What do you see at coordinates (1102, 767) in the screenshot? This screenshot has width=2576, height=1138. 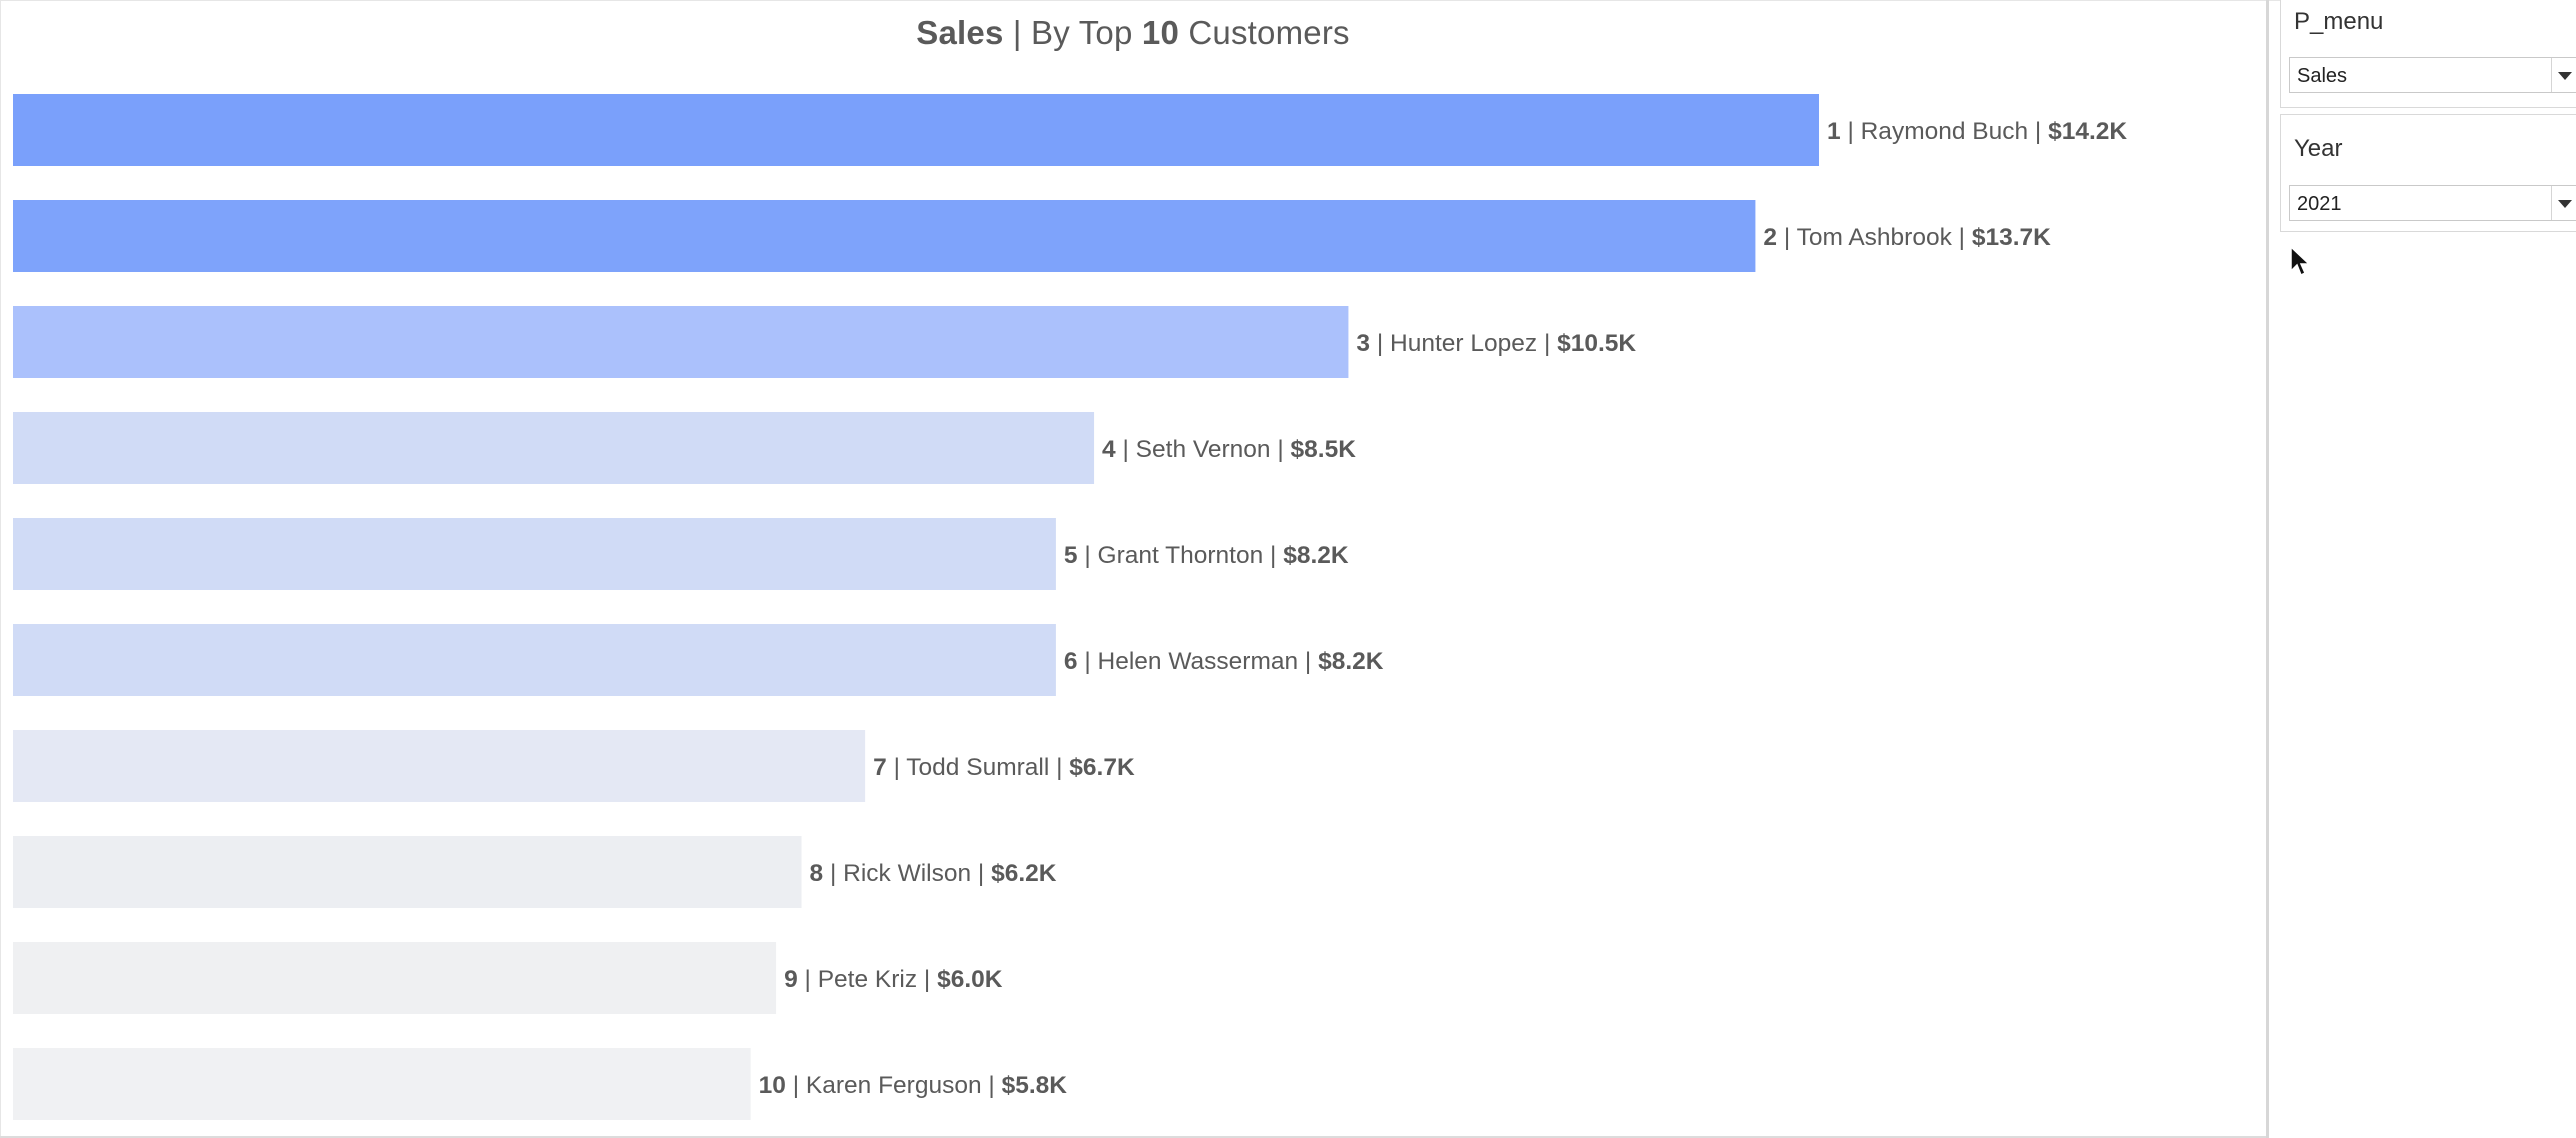 I see `bar-value-label: $6.7K` at bounding box center [1102, 767].